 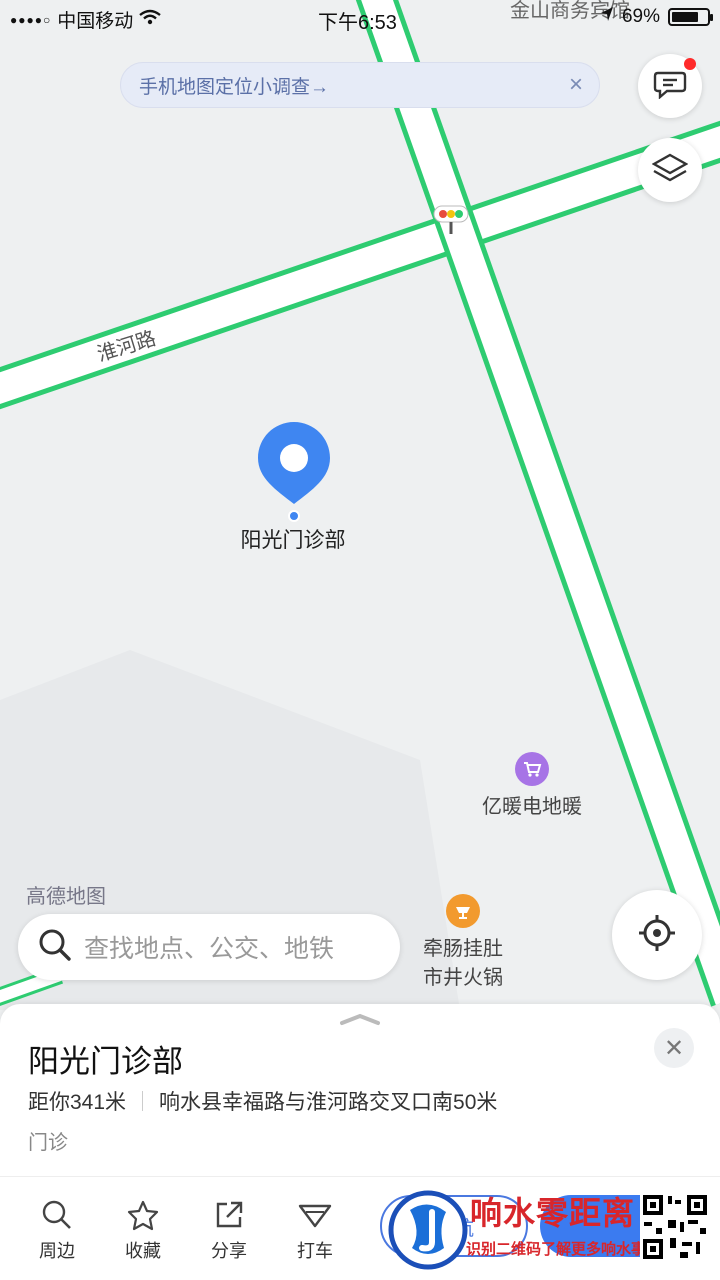 What do you see at coordinates (31, 19) in the screenshot?
I see `signal-strength-icon: ●●●●○` at bounding box center [31, 19].